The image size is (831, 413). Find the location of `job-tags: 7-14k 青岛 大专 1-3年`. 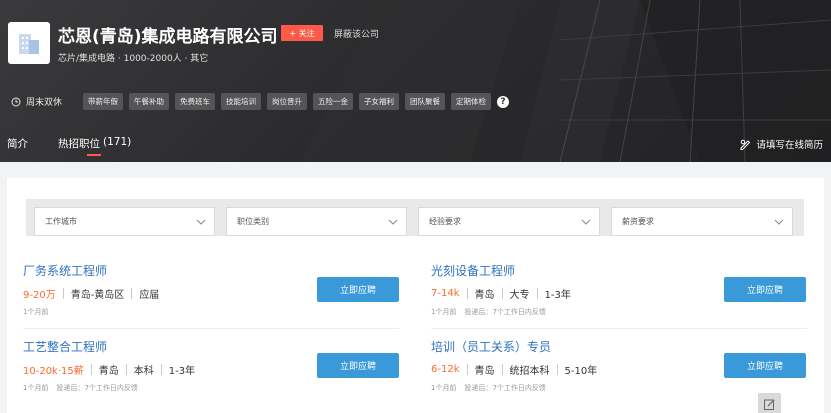

job-tags: 7-14k 青岛 大专 1-3年 is located at coordinates (501, 293).